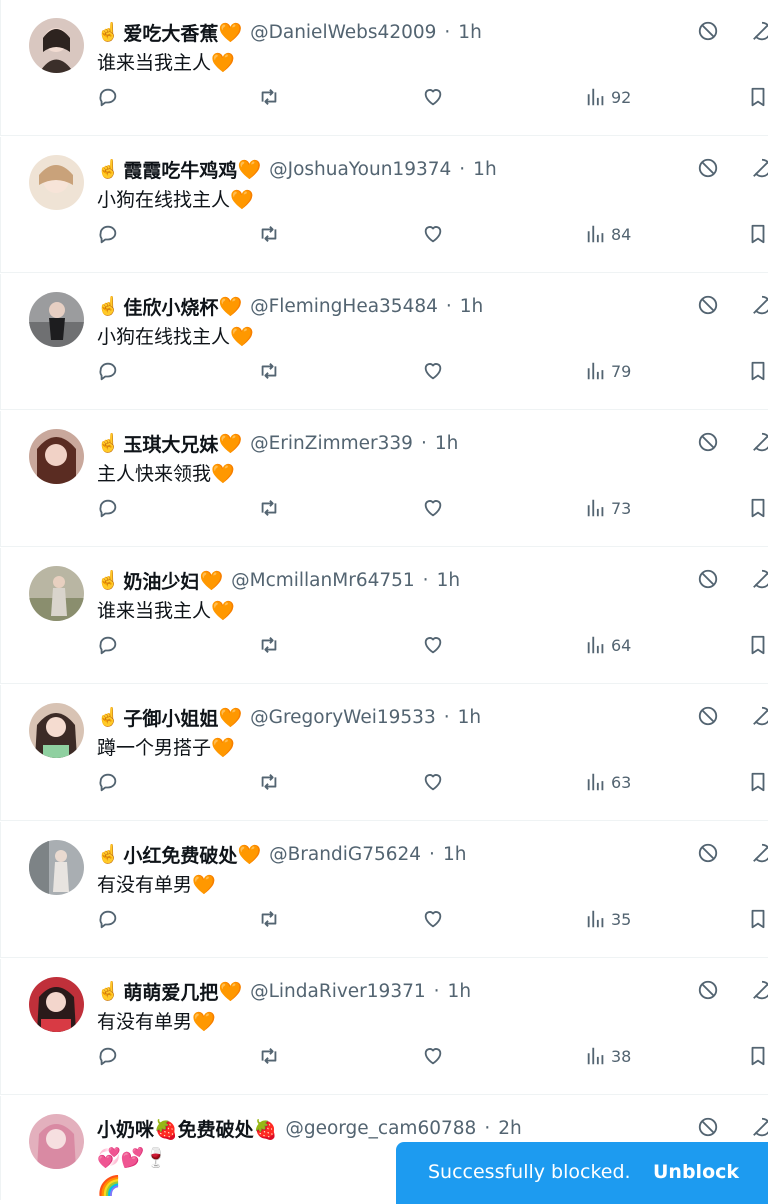 This screenshot has height=1204, width=768. Describe the element at coordinates (170, 32) in the screenshot. I see `display-name: 爱吃大香蕉` at that location.